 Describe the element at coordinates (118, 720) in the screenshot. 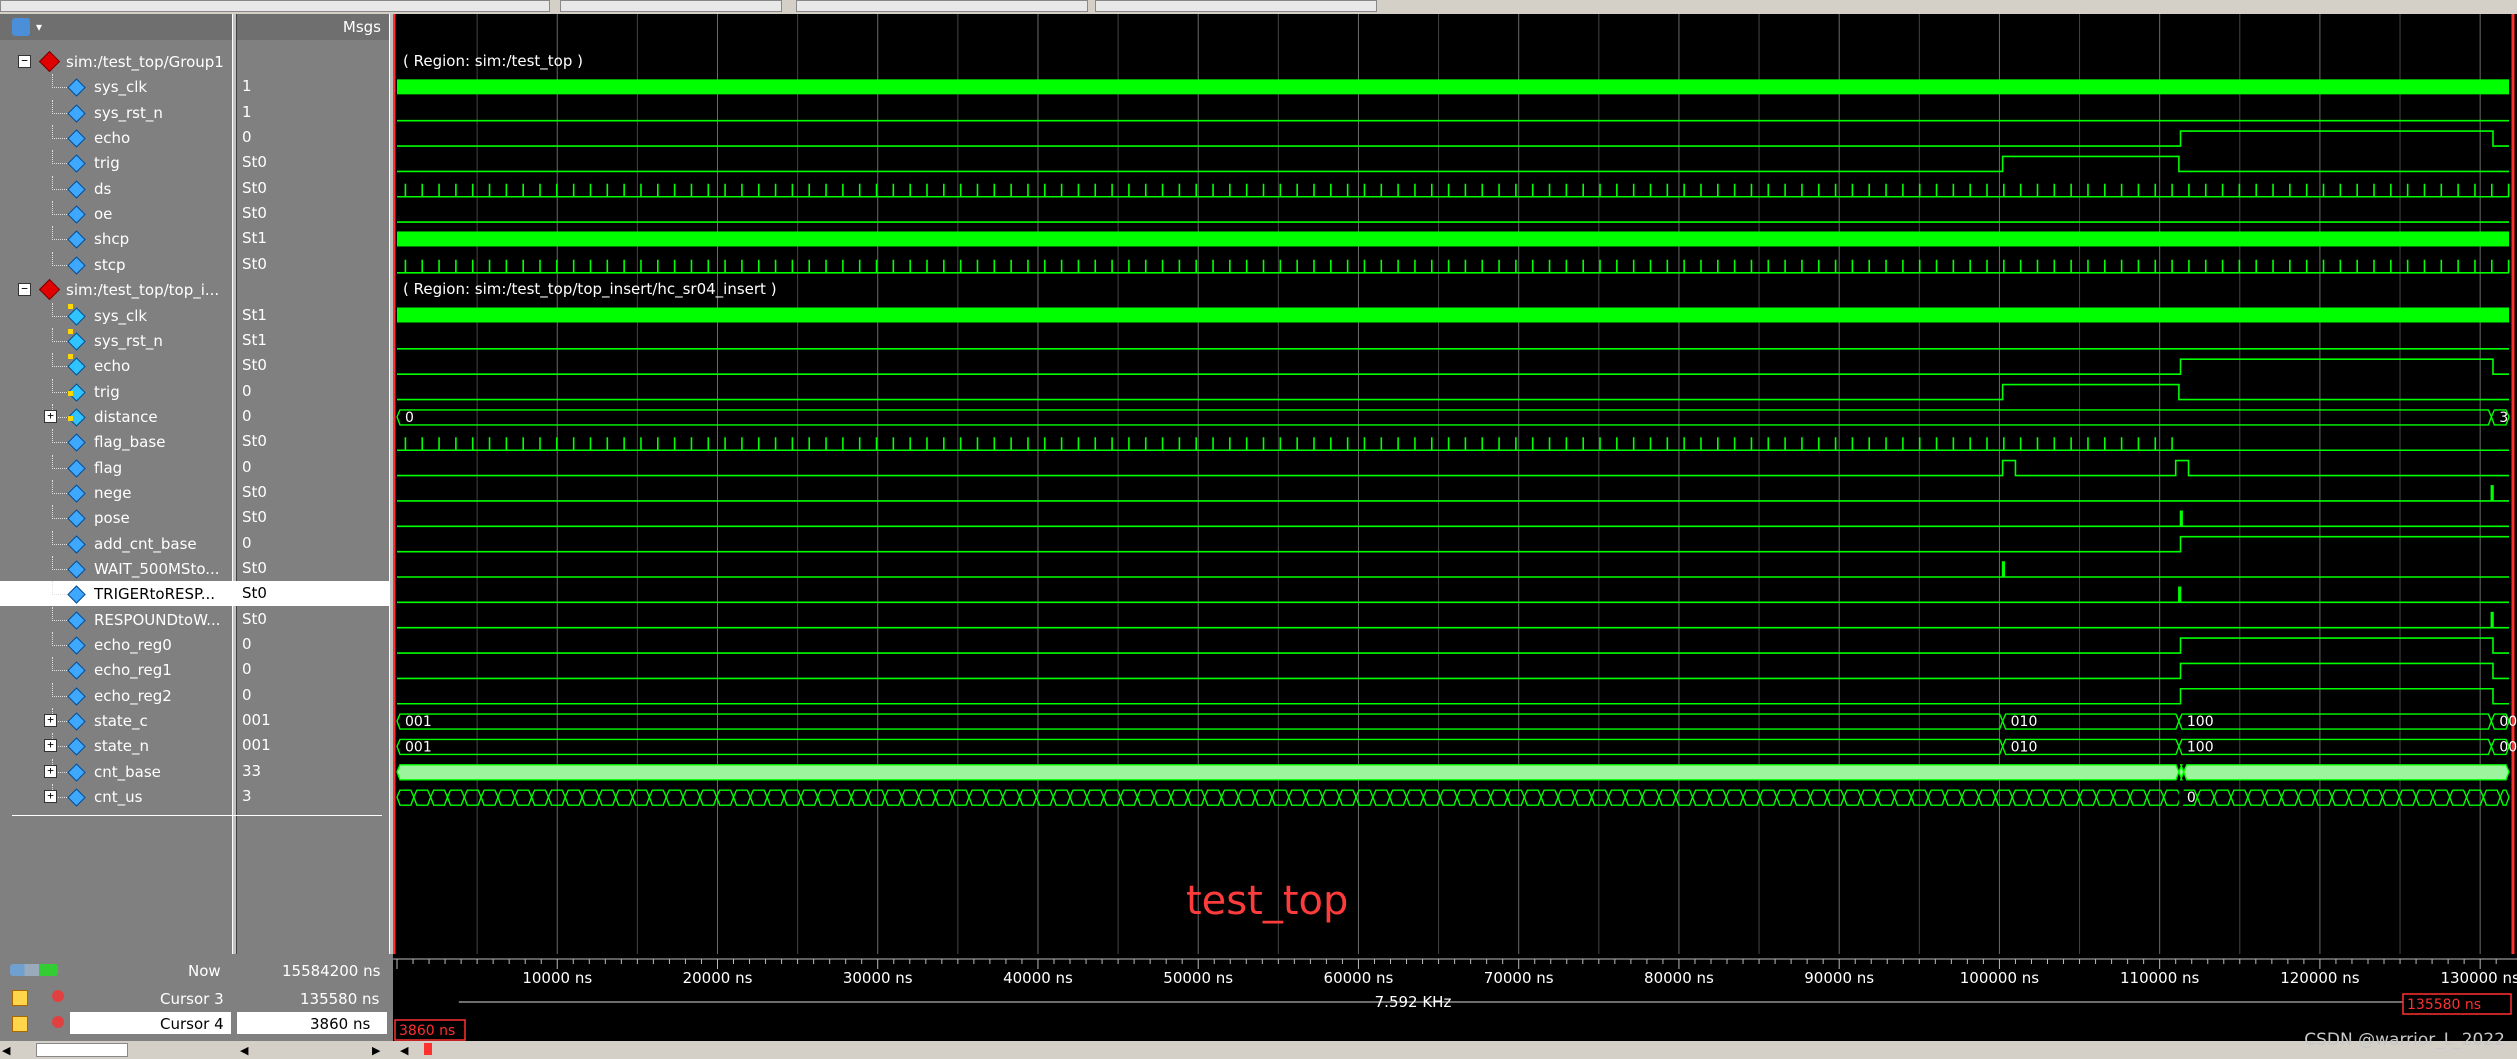

I see `signal-row: + state_c` at that location.